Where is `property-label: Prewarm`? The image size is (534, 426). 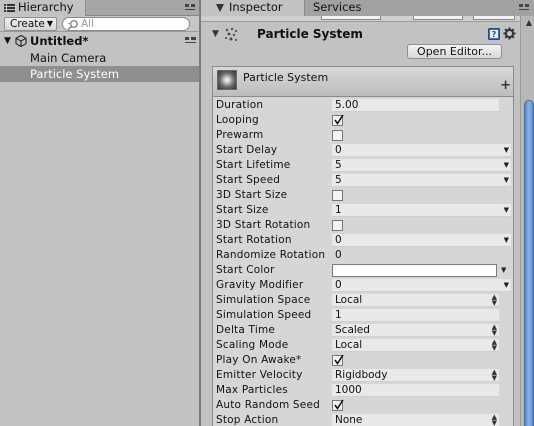
property-label: Prewarm is located at coordinates (240, 135).